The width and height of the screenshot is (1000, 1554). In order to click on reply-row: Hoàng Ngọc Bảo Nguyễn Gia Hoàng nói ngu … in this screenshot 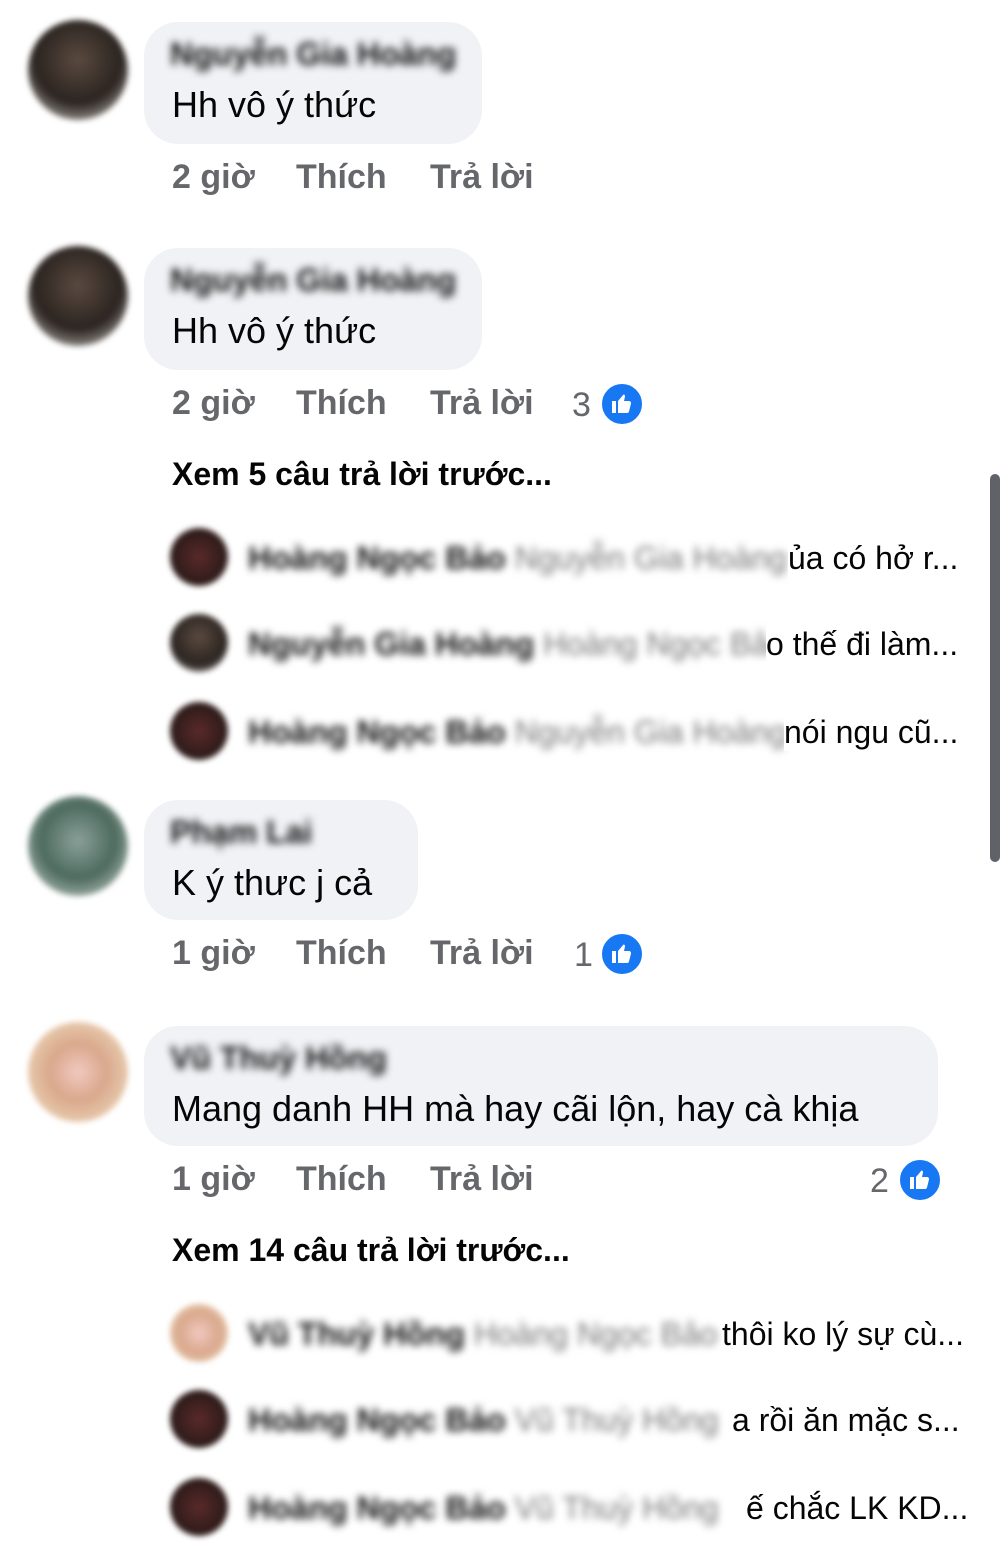, I will do `click(570, 732)`.